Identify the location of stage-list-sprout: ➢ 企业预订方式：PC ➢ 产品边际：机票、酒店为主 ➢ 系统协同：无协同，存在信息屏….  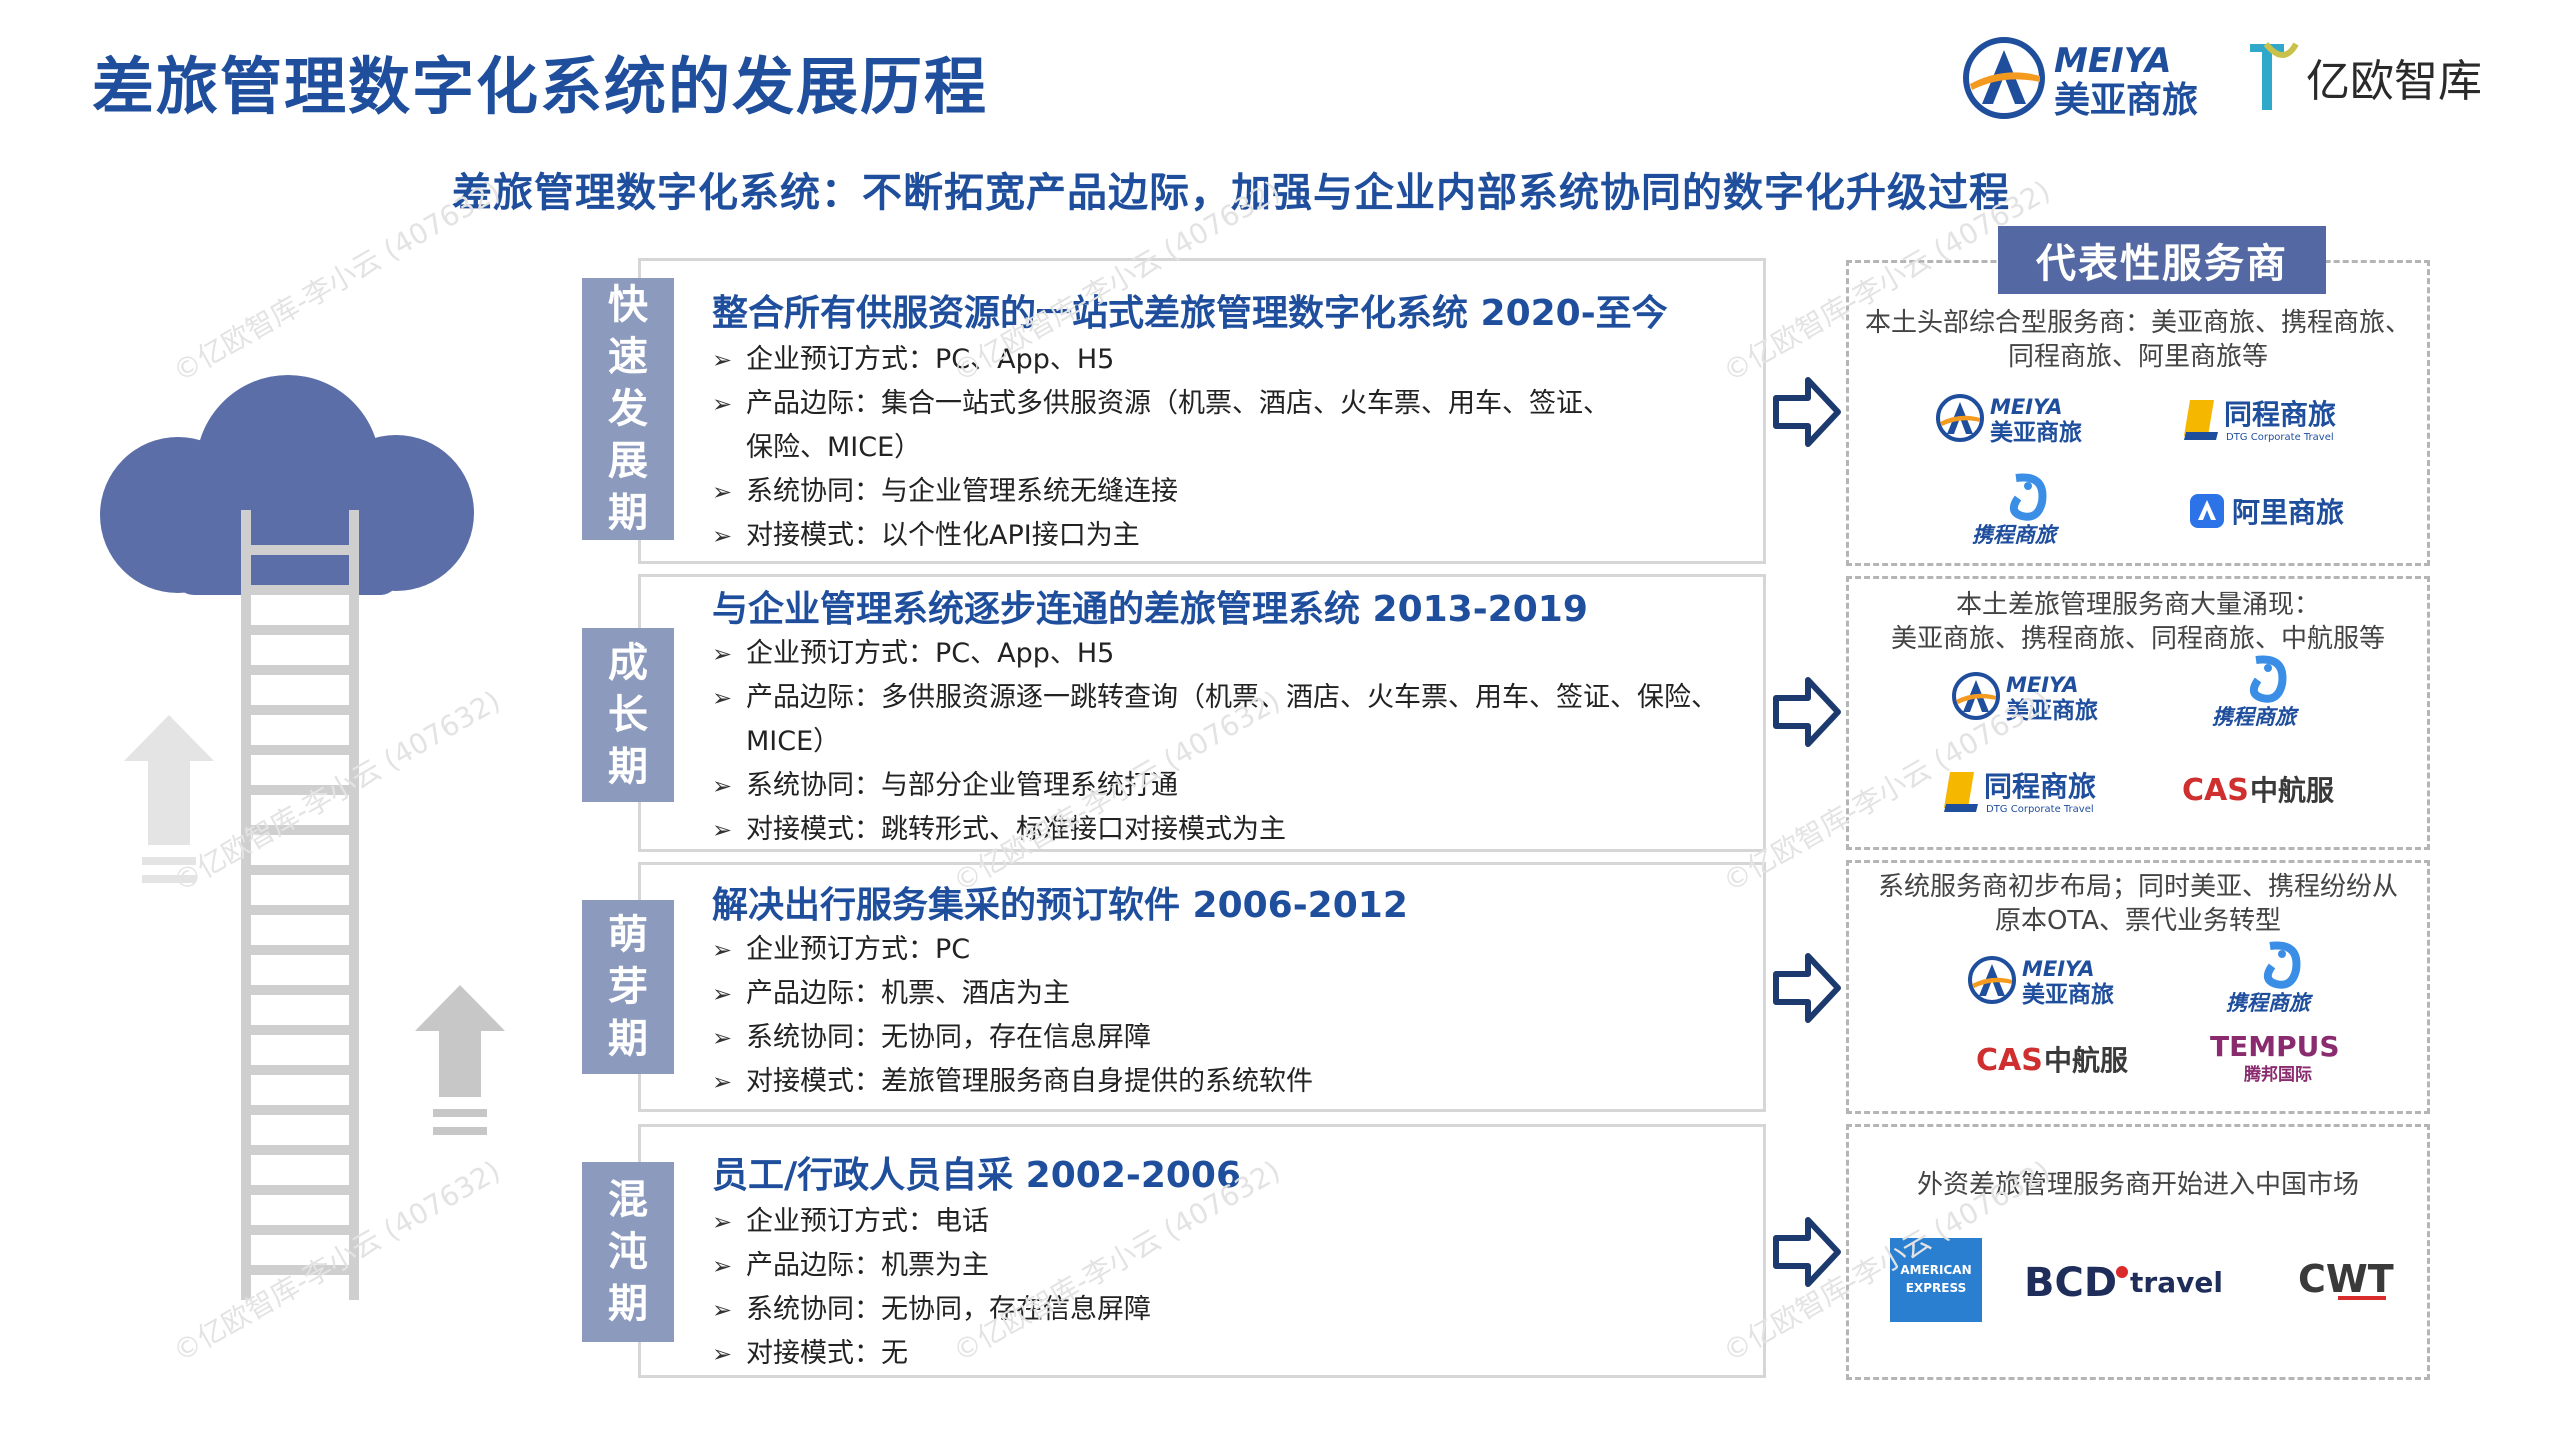
(1012, 1016).